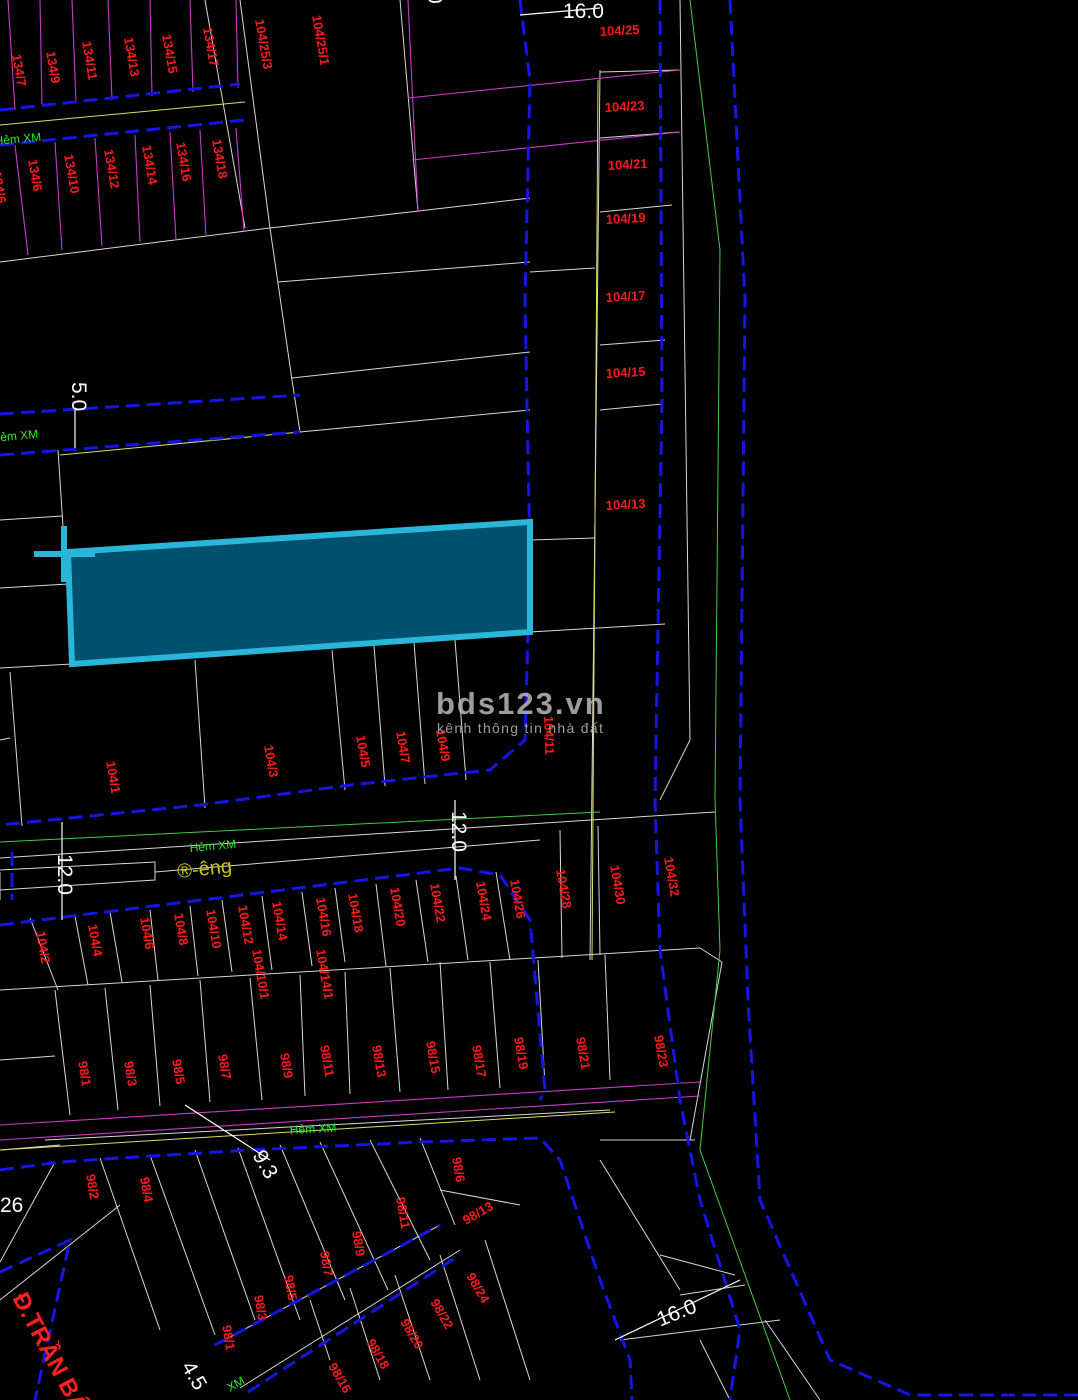 This screenshot has width=1078, height=1400. I want to click on lot-label: 104/19, so click(625, 218).